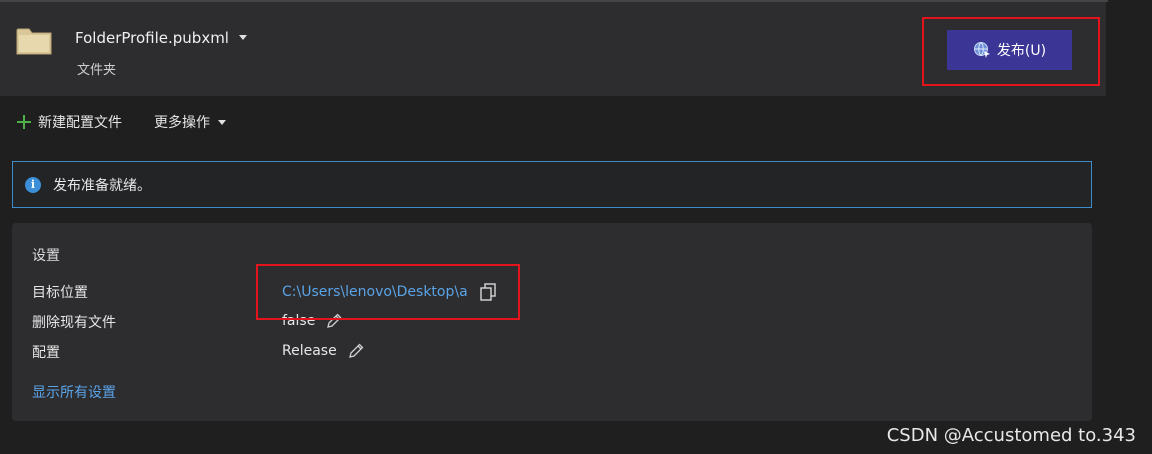 The width and height of the screenshot is (1152, 454). I want to click on profile-name: FolderProfile.pubxml, so click(152, 38).